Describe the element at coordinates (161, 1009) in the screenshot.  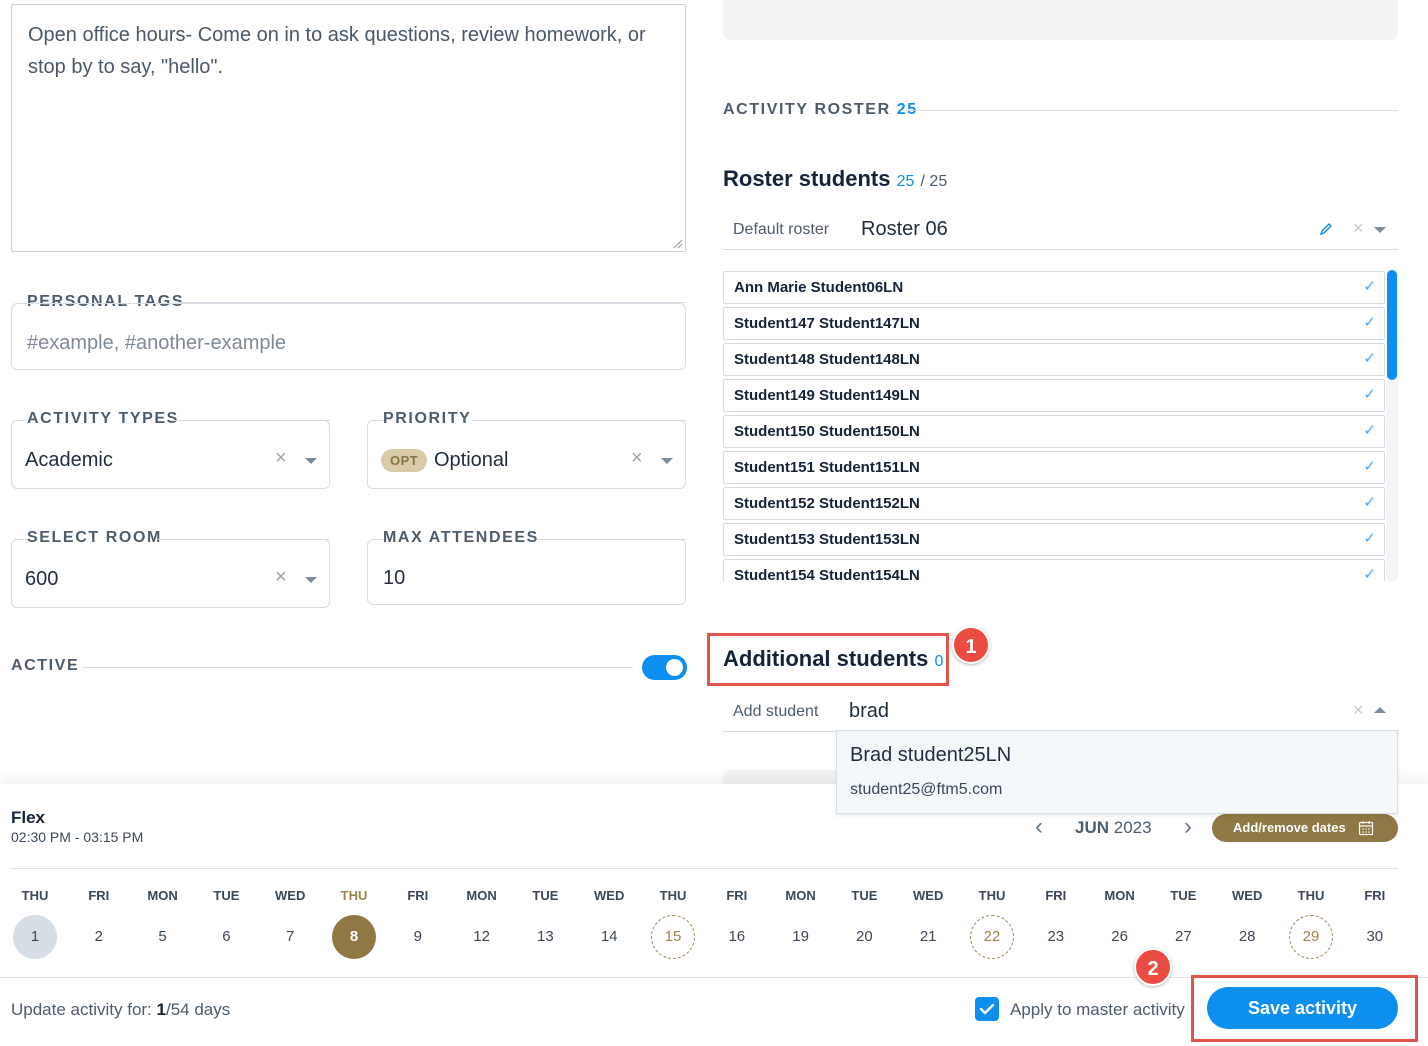
I see `update-current: 1` at that location.